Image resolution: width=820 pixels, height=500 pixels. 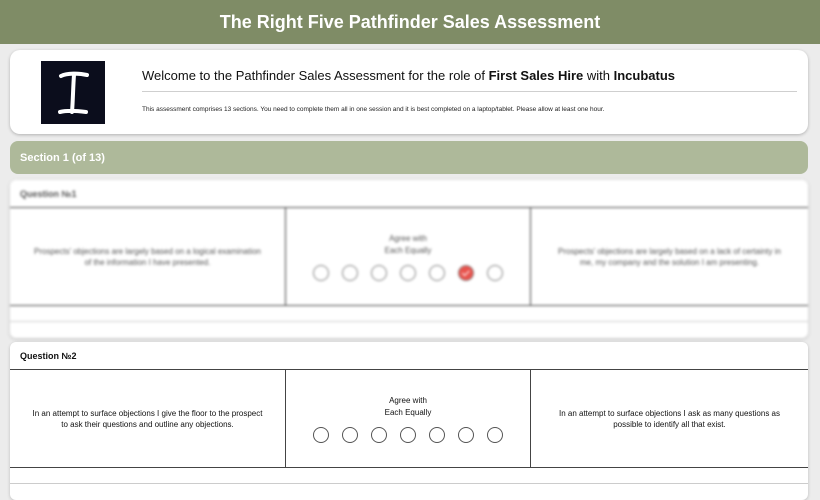 I want to click on logo-letter-icon, so click(x=73, y=92).